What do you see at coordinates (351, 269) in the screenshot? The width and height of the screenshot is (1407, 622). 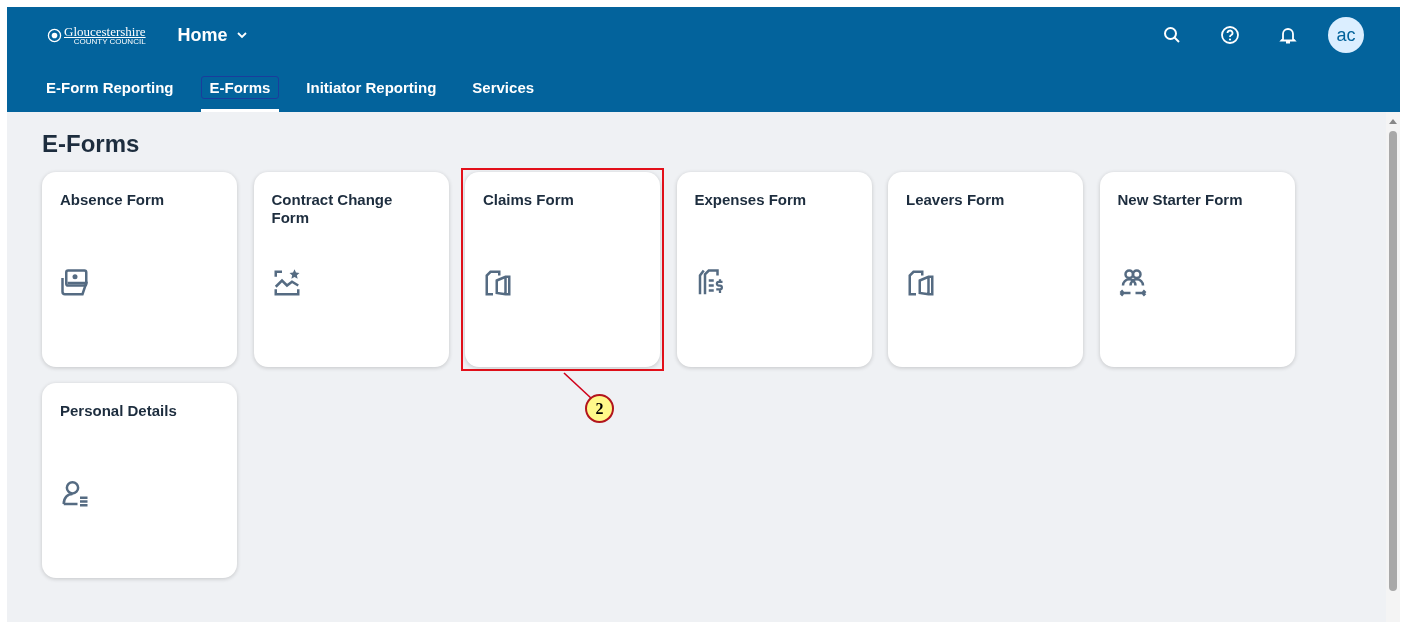 I see `form-tile: Contract Change Form` at bounding box center [351, 269].